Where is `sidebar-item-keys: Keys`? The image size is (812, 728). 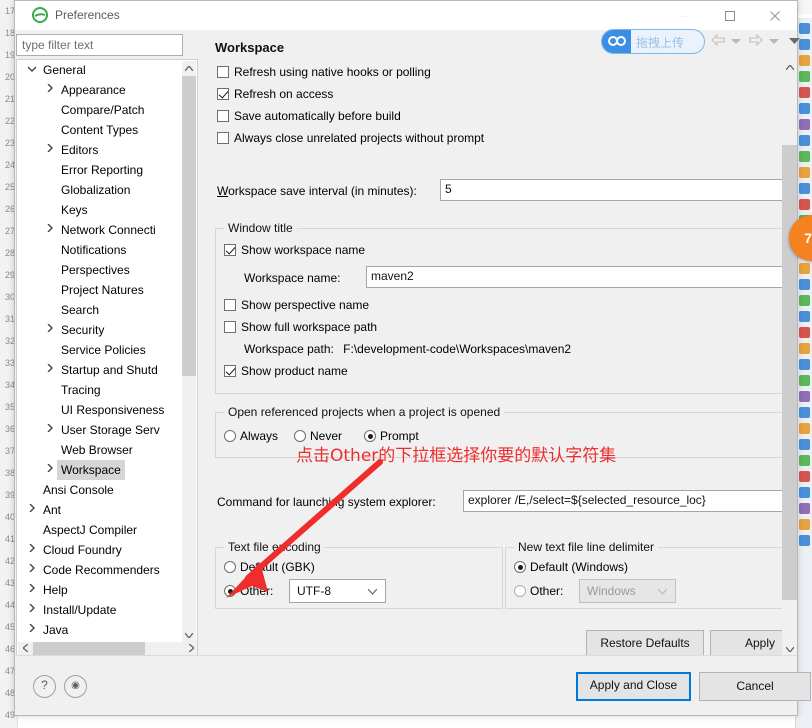
sidebar-item-keys: Keys is located at coordinates (101, 210).